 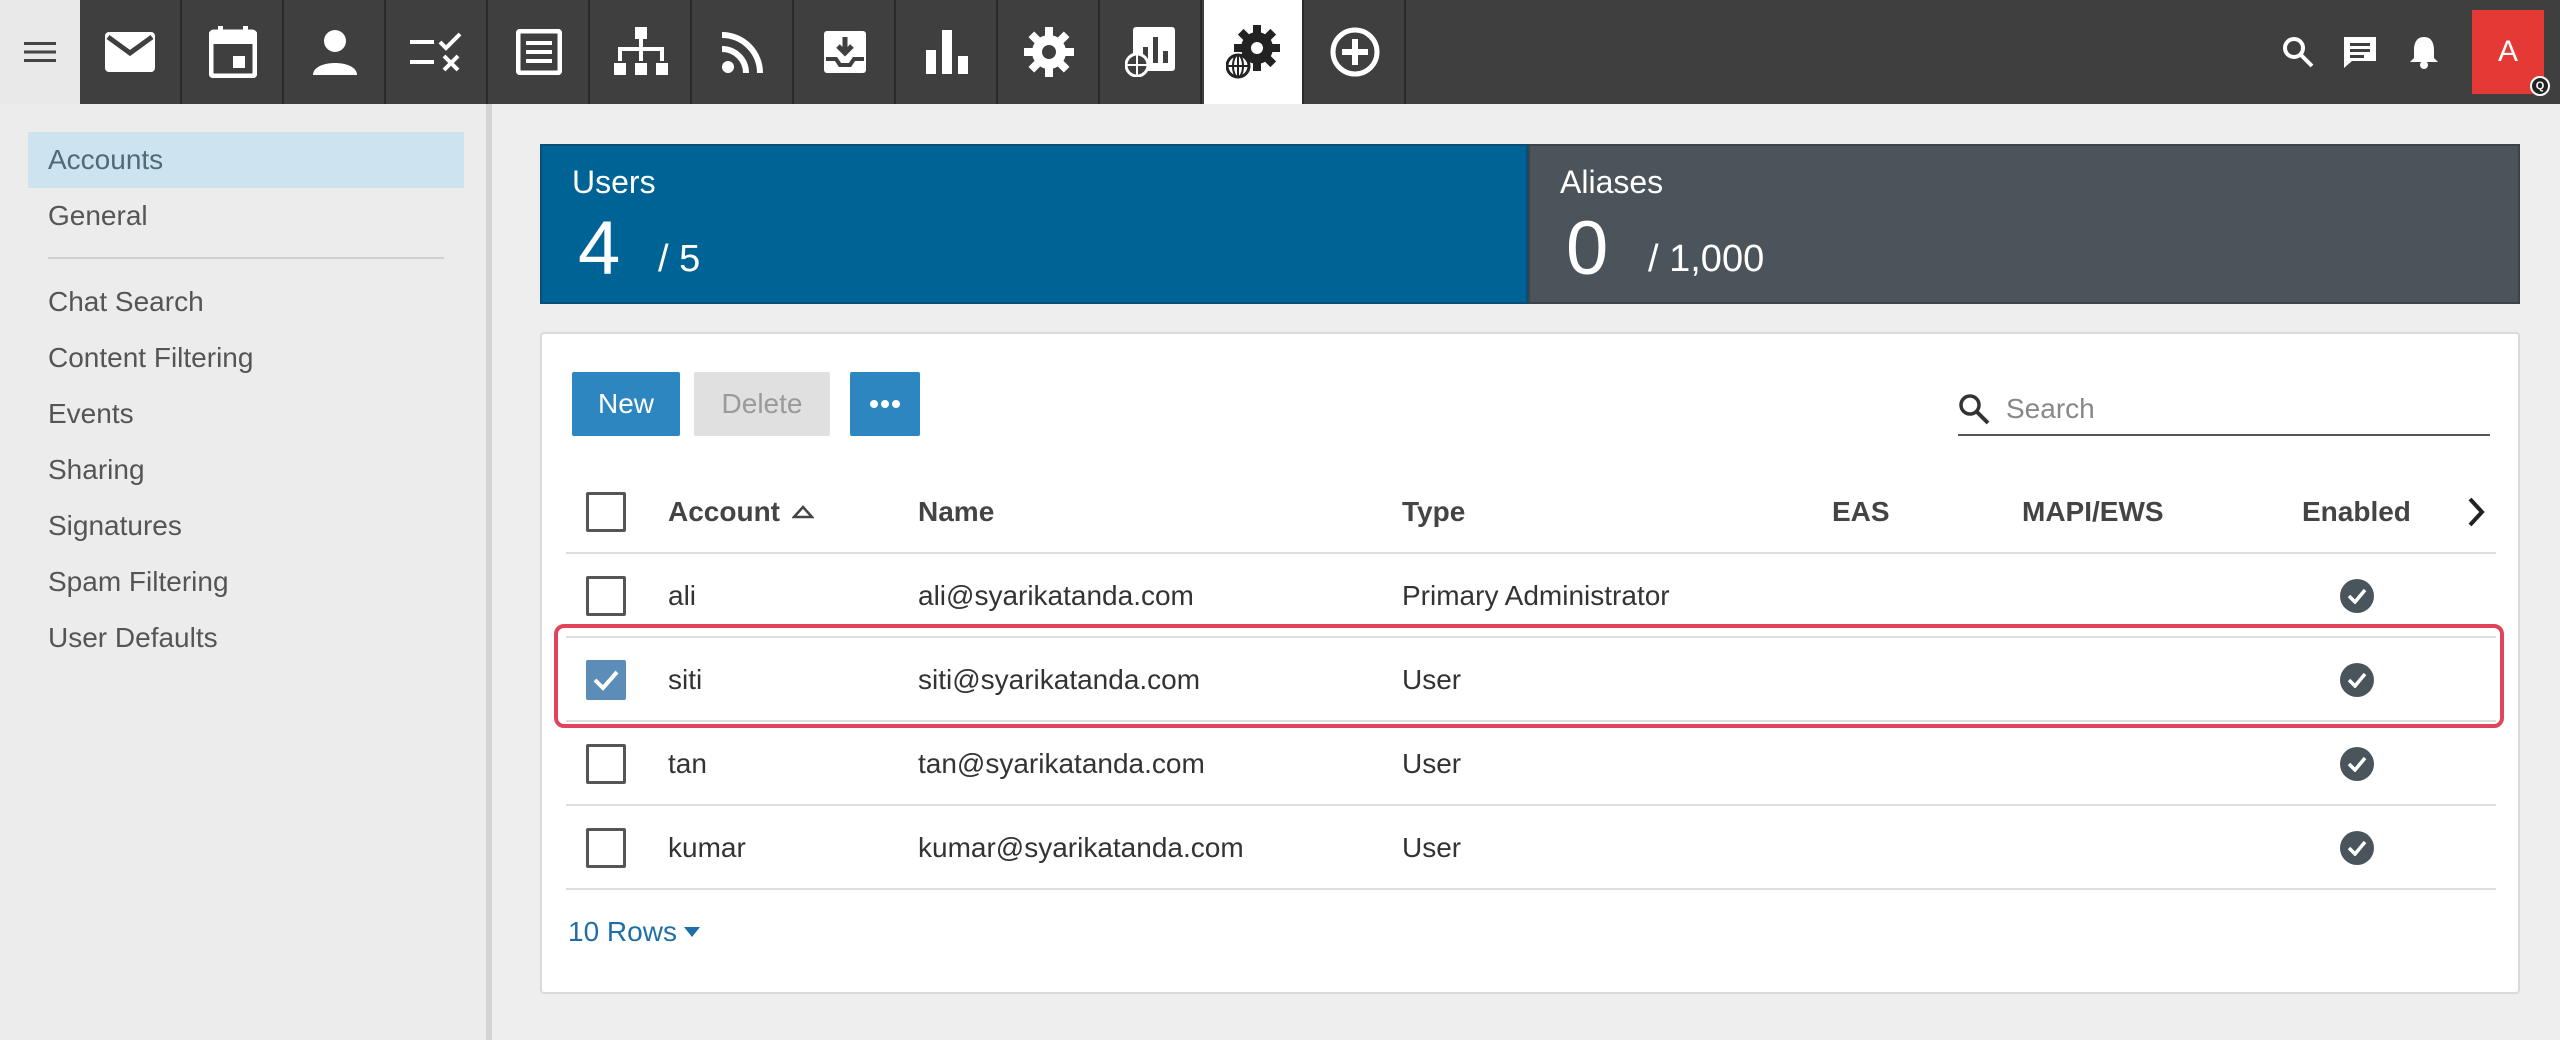 I want to click on select-all-checkbox, so click(x=606, y=512).